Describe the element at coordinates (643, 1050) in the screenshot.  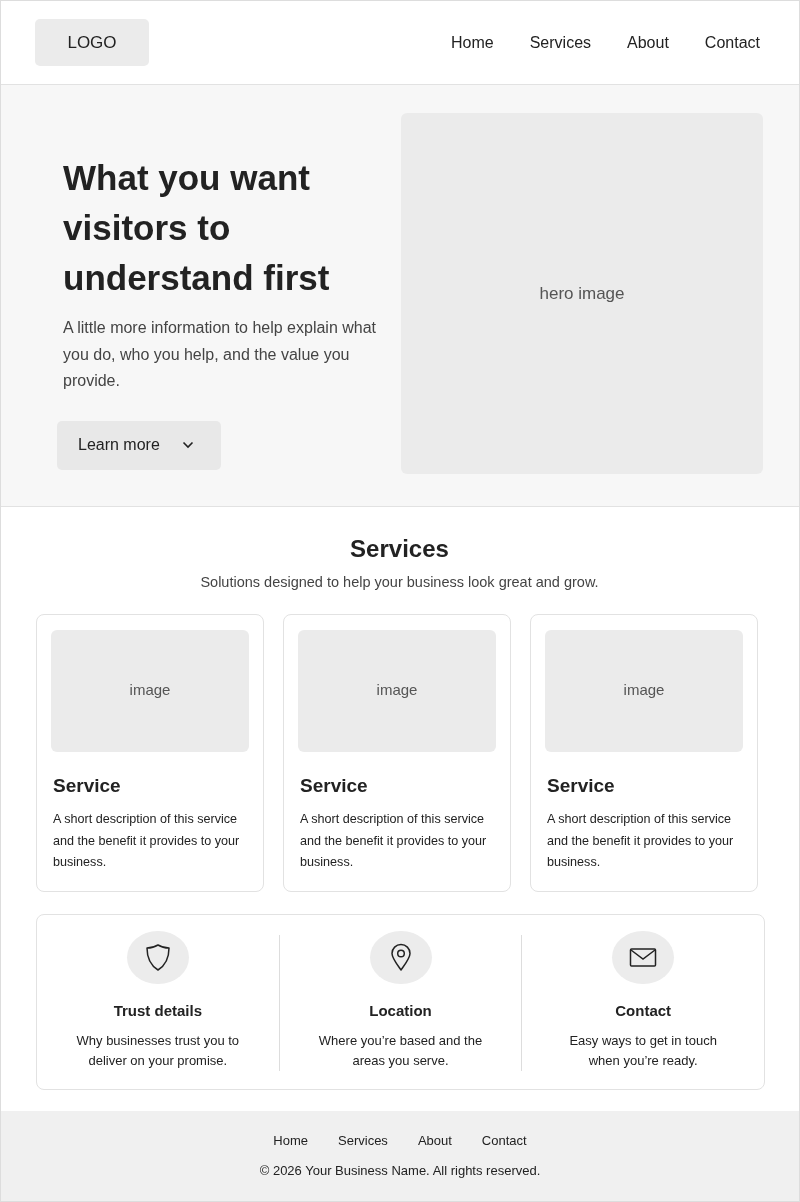
I see `feature-text: Easy ways to get in touch when you’re ready.` at that location.